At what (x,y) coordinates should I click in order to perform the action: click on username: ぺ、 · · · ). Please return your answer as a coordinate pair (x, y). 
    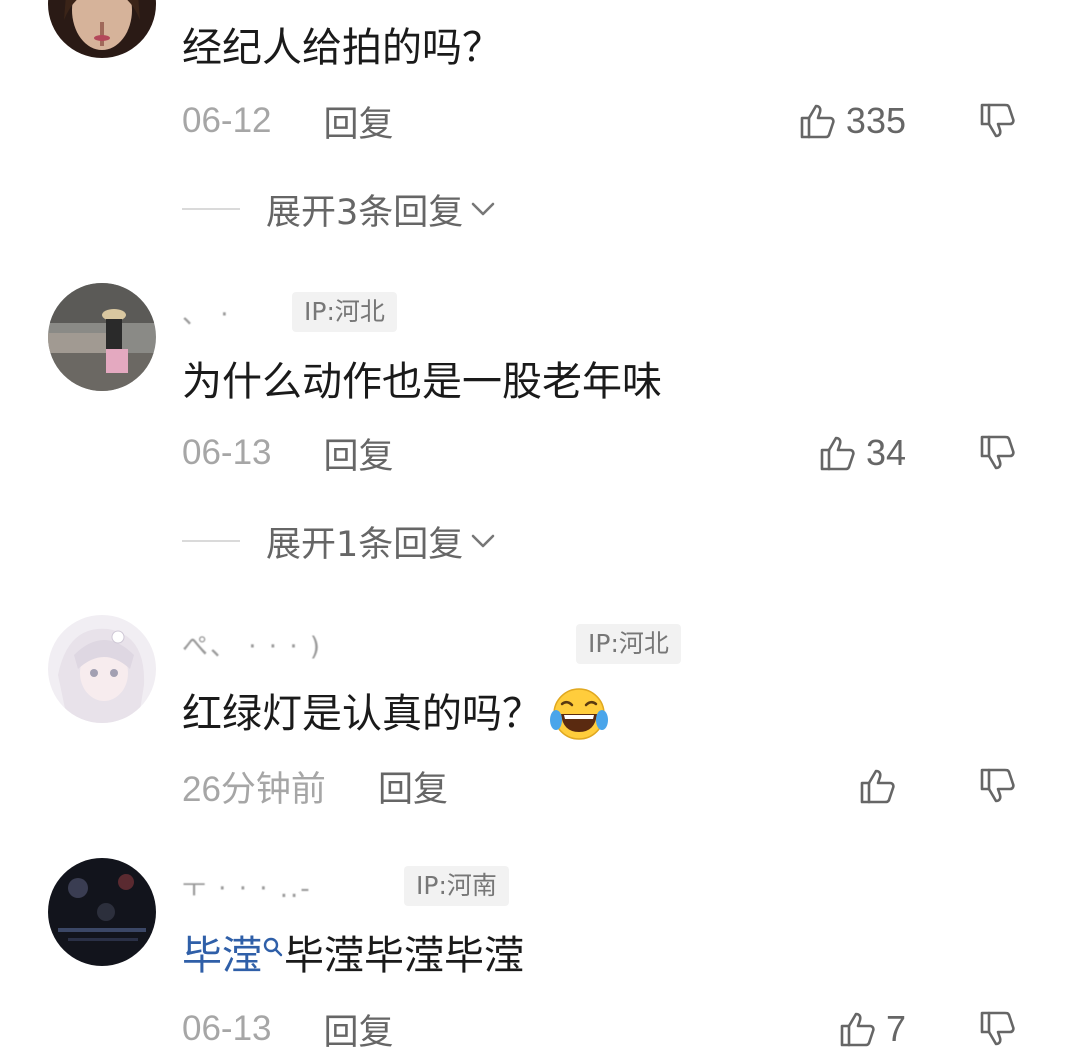
    Looking at the image, I should click on (372, 644).